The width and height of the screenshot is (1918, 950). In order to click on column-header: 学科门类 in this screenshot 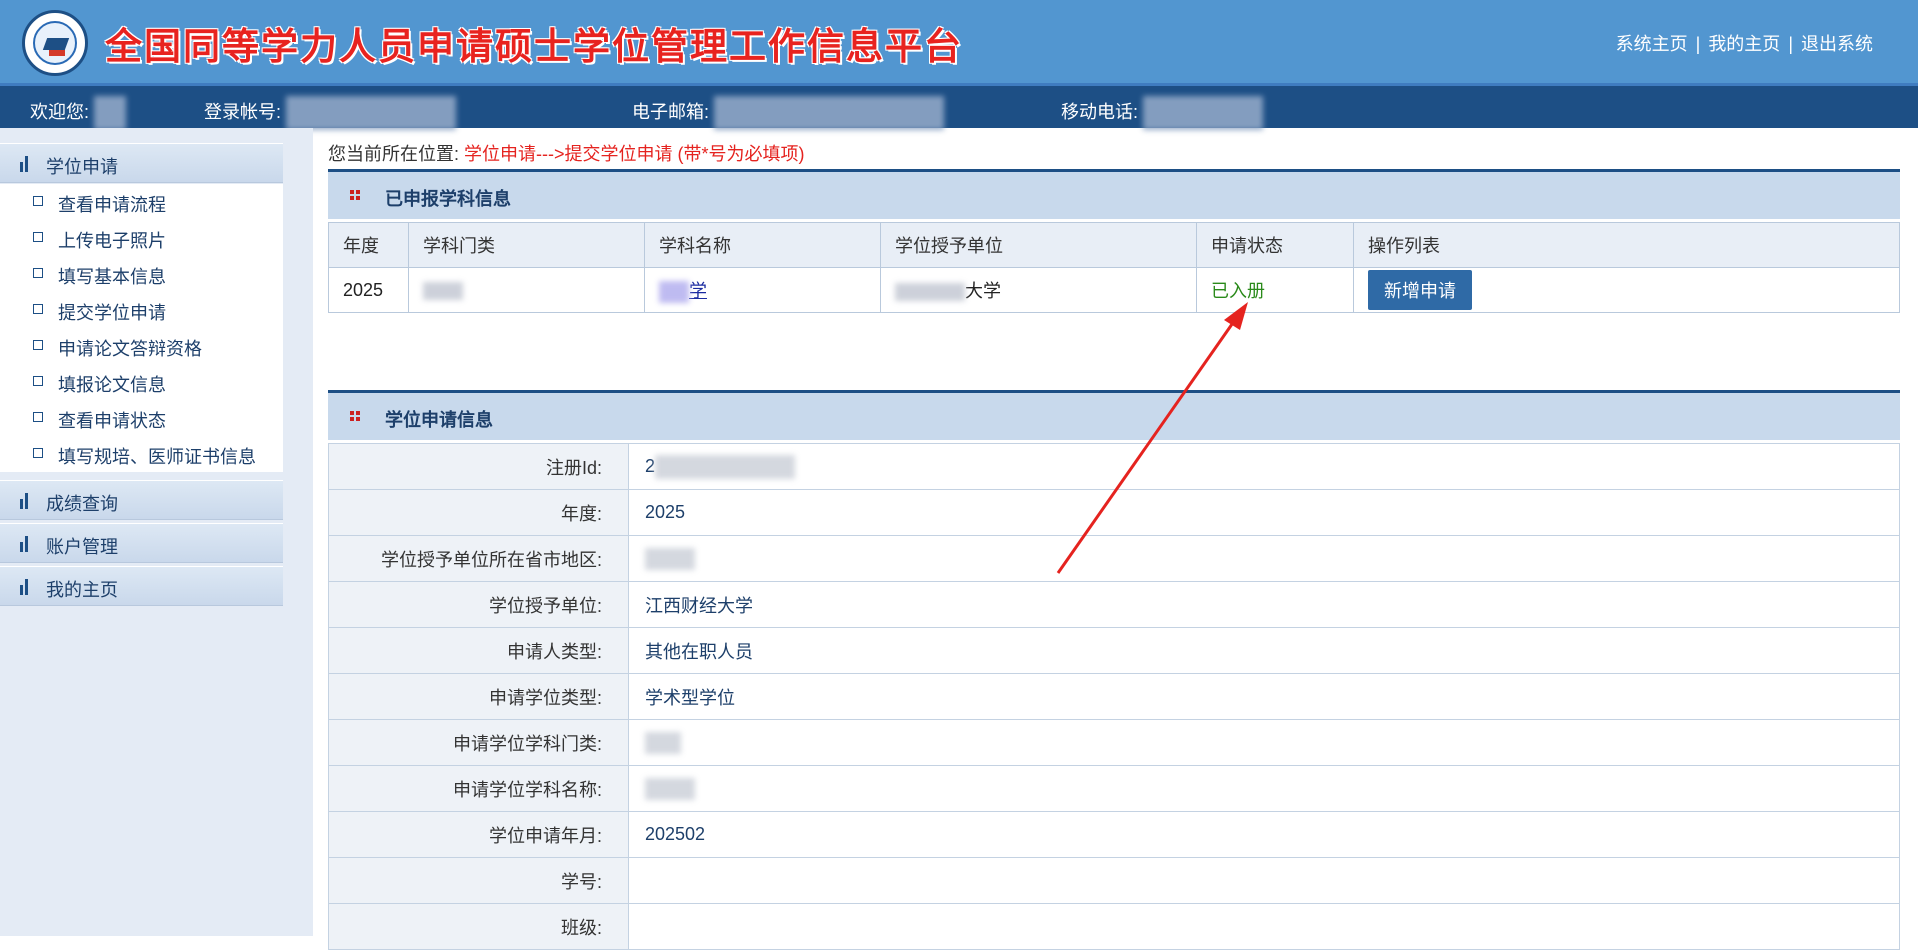, I will do `click(526, 245)`.